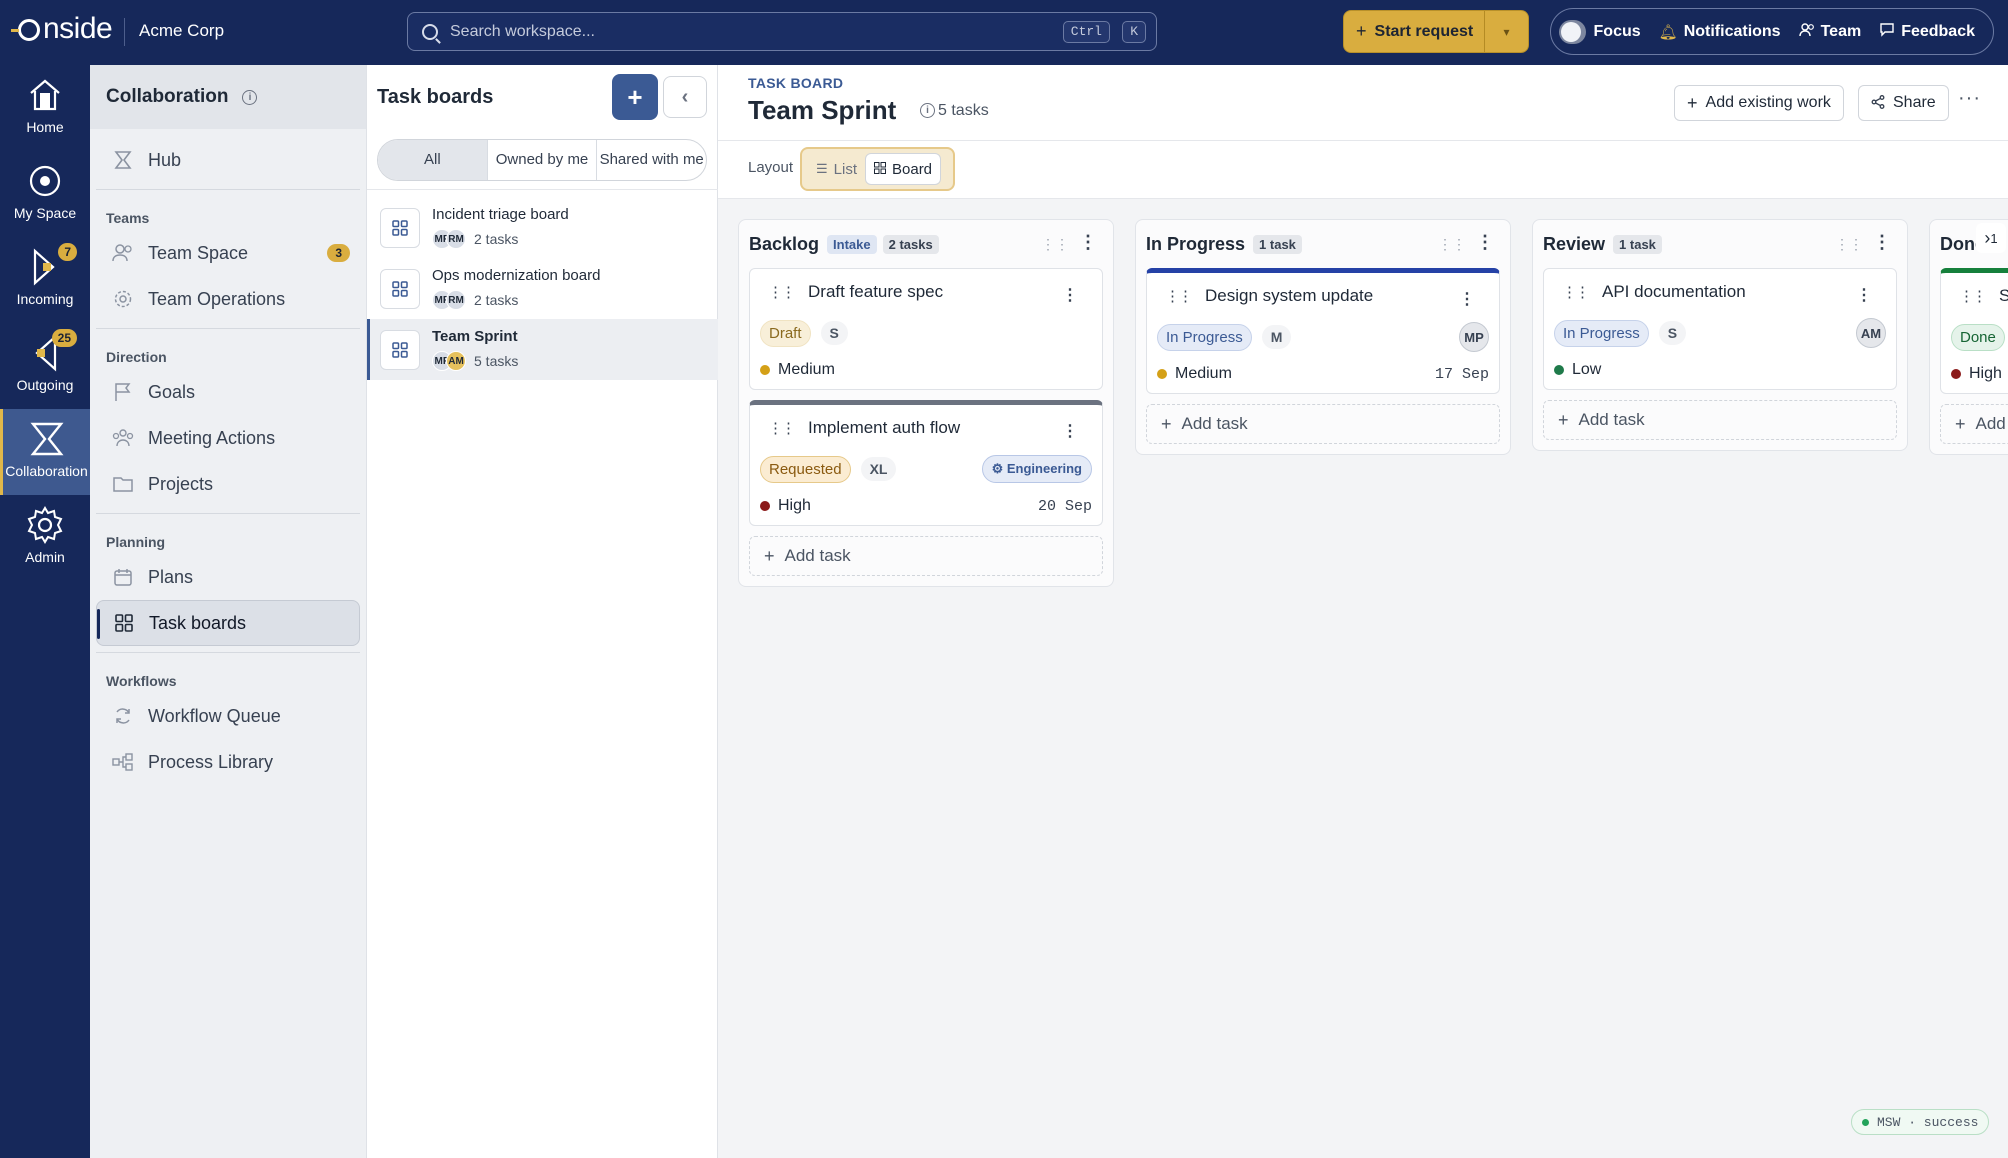  What do you see at coordinates (45, 108) in the screenshot?
I see `rail-item-home: Home` at bounding box center [45, 108].